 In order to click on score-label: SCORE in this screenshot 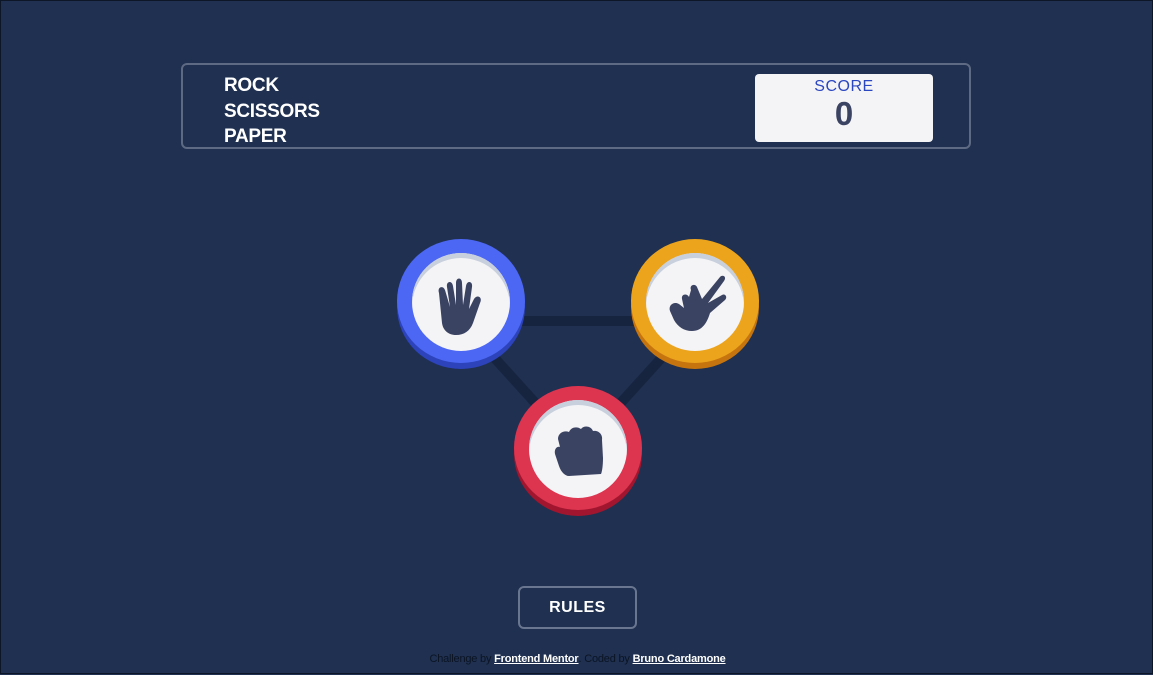, I will do `click(844, 86)`.